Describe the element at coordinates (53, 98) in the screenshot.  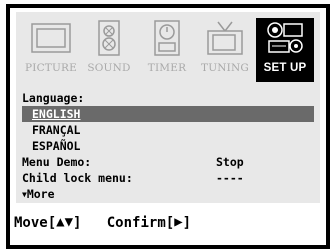
I see `language-heading: Language:` at that location.